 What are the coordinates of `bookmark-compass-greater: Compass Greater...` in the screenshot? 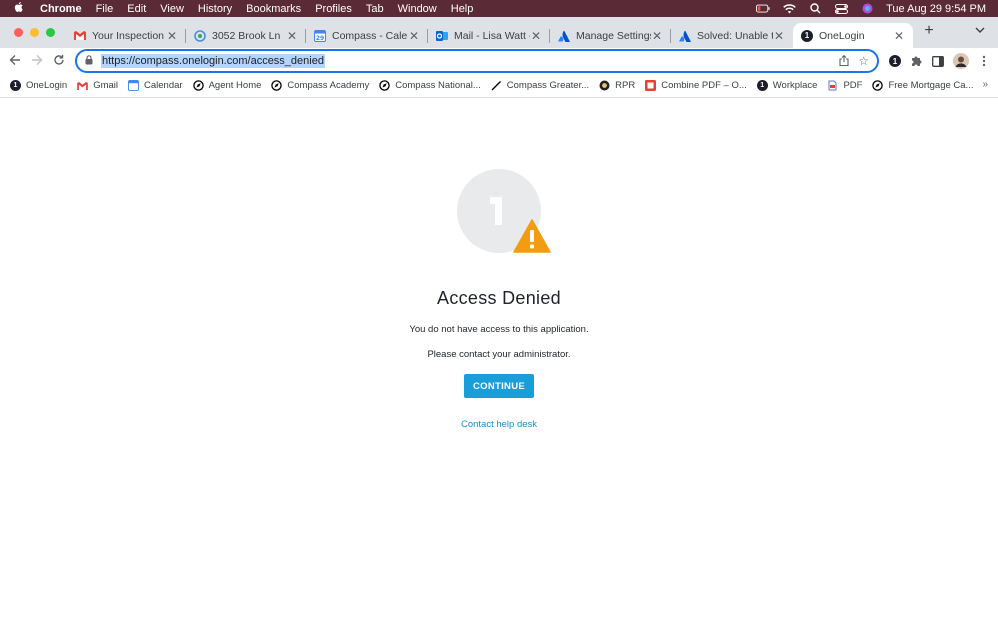 It's located at (540, 85).